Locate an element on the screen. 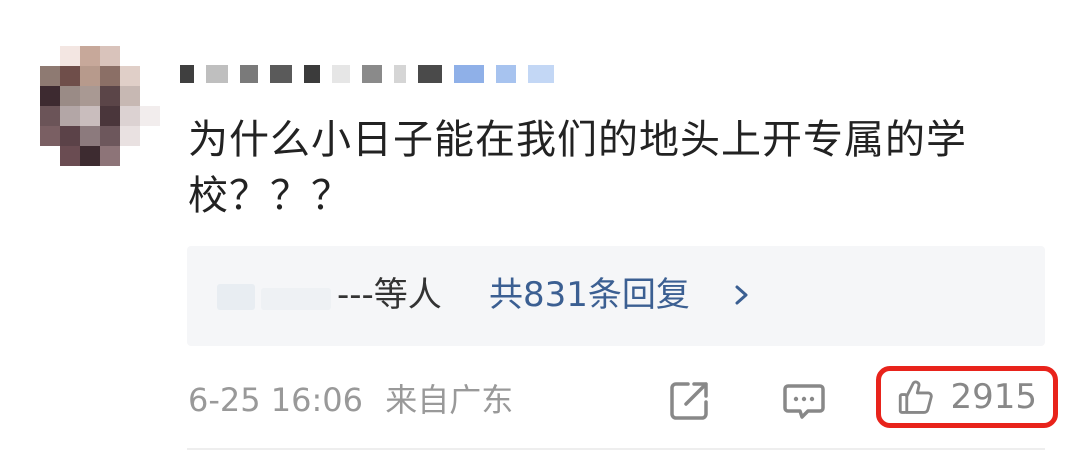 This screenshot has width=1080, height=452. share-button is located at coordinates (690, 400).